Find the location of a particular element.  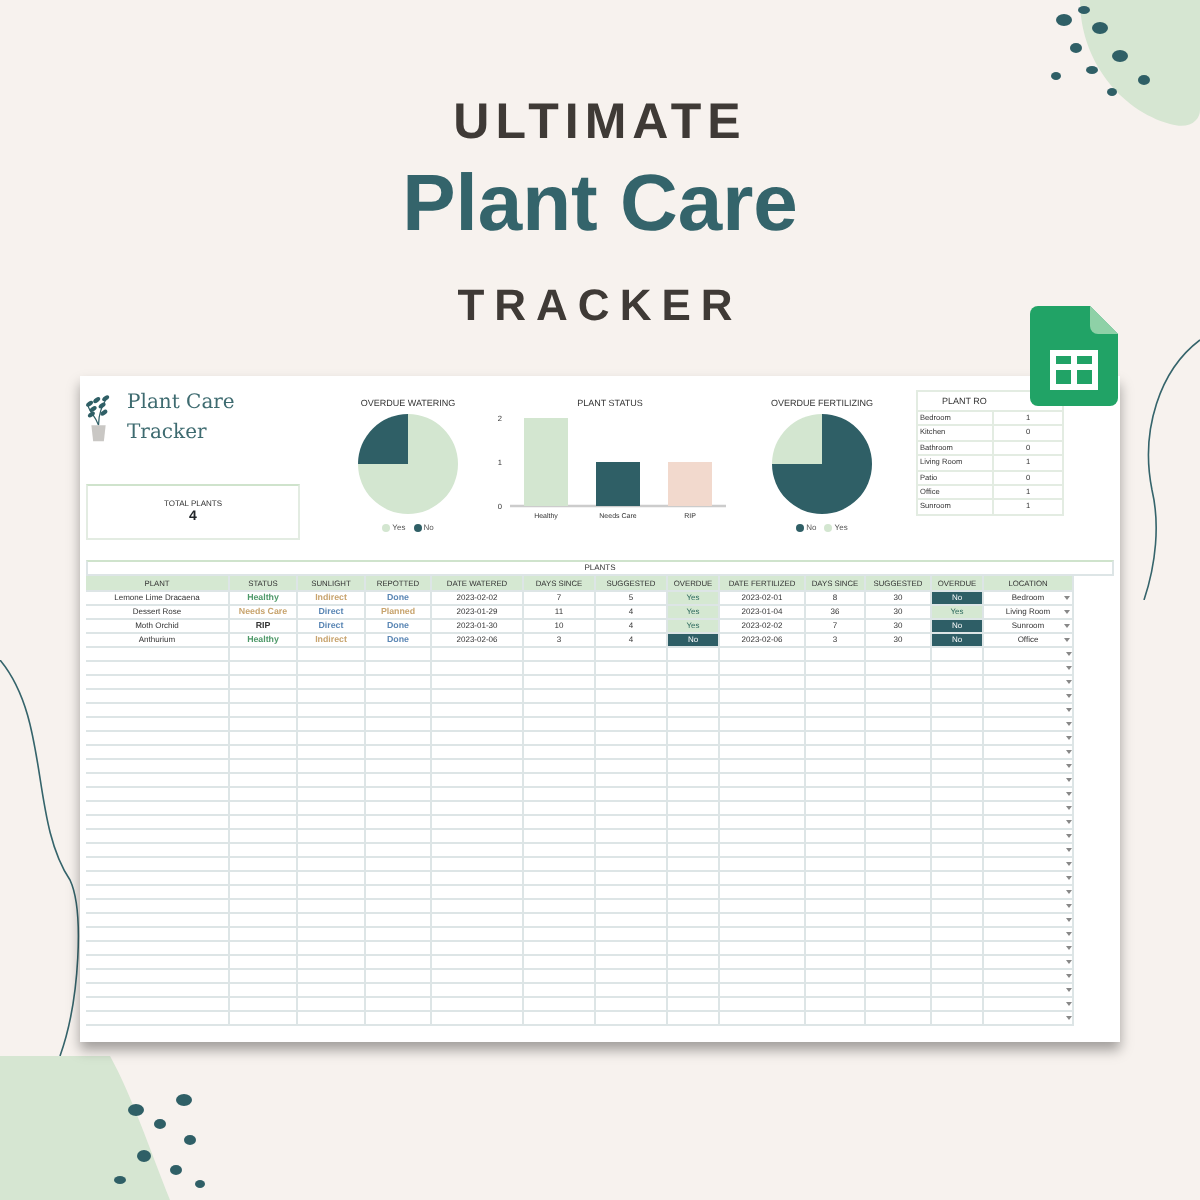

heading-title: Plant Care is located at coordinates (600, 204).